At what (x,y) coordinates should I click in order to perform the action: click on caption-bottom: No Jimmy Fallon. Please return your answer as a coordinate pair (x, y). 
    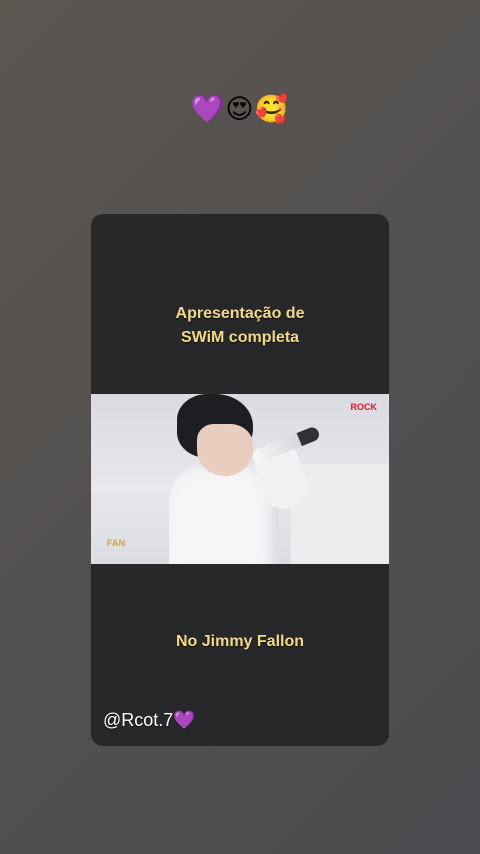
    Looking at the image, I should click on (240, 641).